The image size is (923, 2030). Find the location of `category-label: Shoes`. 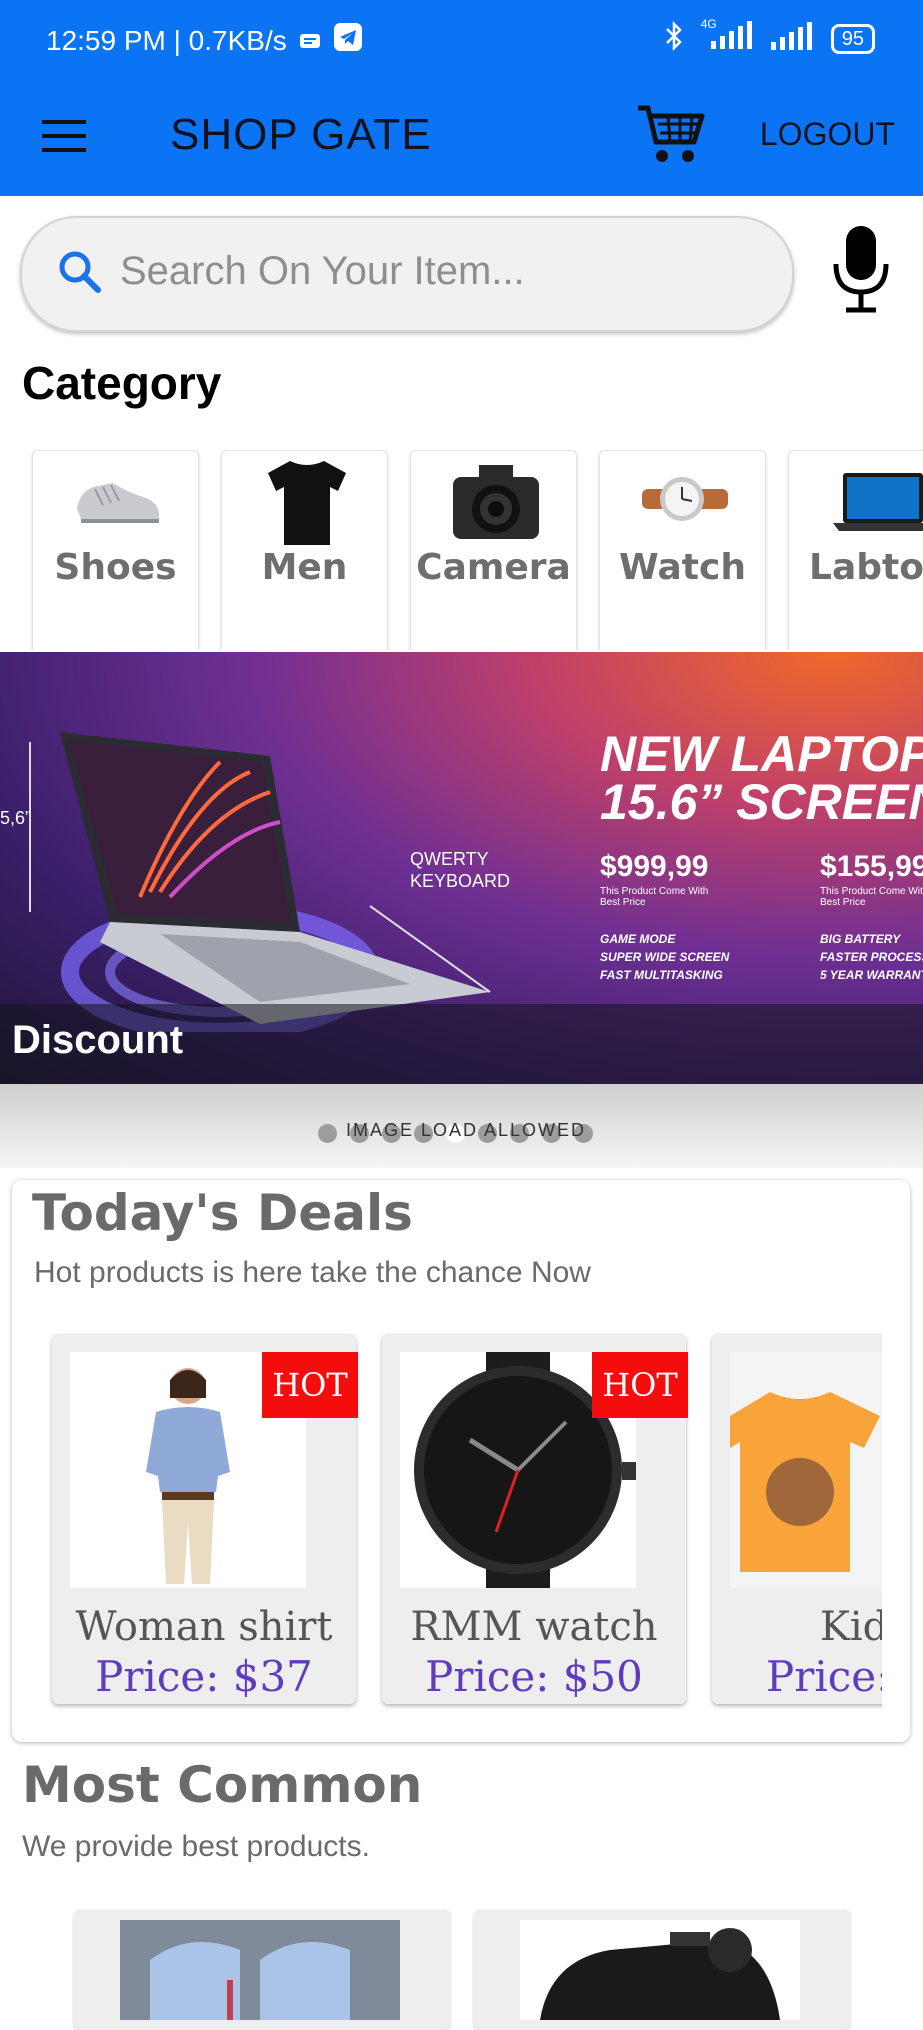

category-label: Shoes is located at coordinates (115, 567).